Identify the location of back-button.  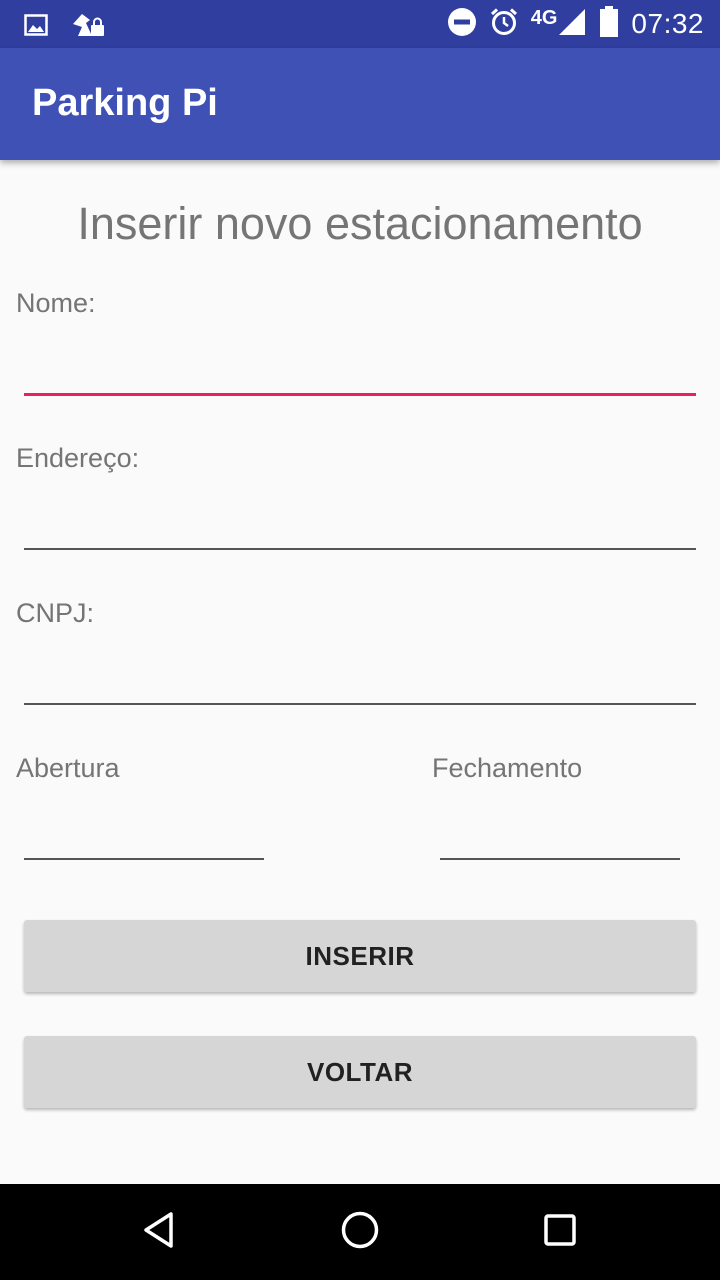
(160, 1232).